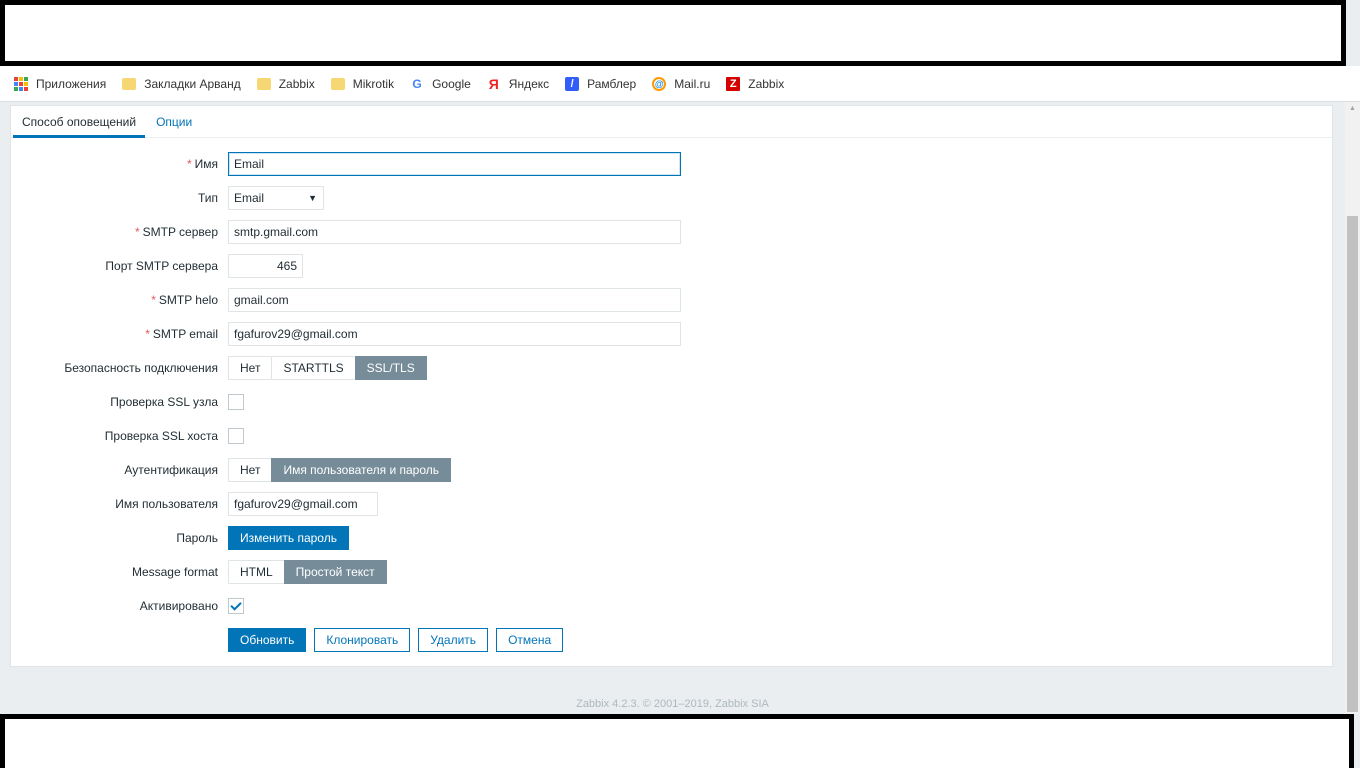 Image resolution: width=1360 pixels, height=768 pixels. I want to click on bookmark-apps: Приложения, so click(60, 83).